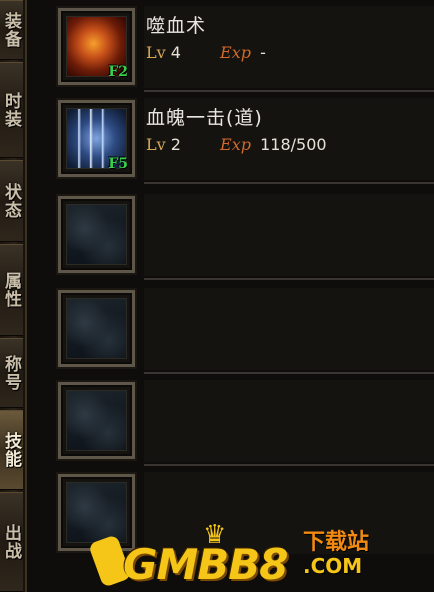 Image resolution: width=434 pixels, height=592 pixels. What do you see at coordinates (118, 164) in the screenshot?
I see `hotkey-badge: F5` at bounding box center [118, 164].